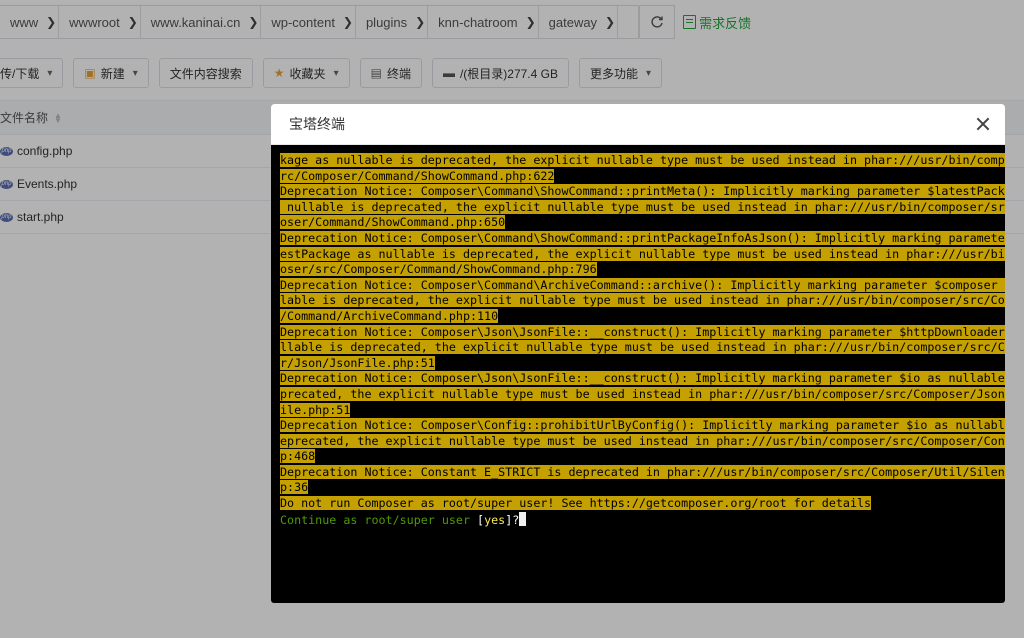 This screenshot has height=638, width=1024. I want to click on terminal-line: /Command/ArchiveCommand.php:110, so click(630, 316).